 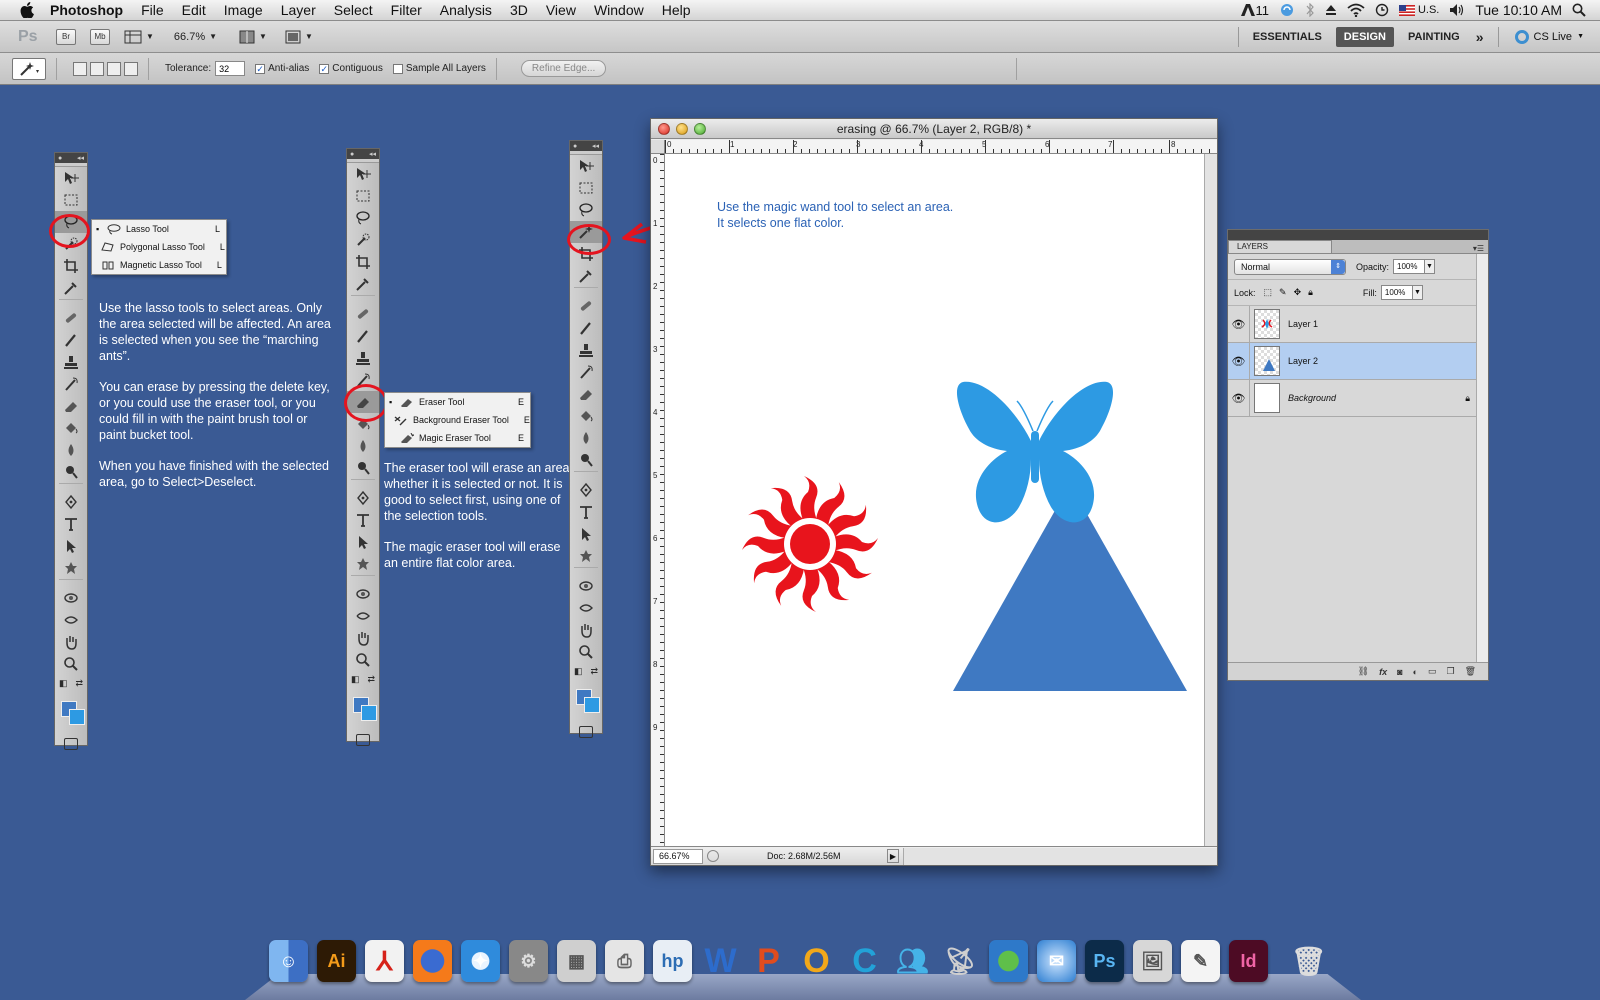 I want to click on apple-menu-icon, so click(x=27, y=10).